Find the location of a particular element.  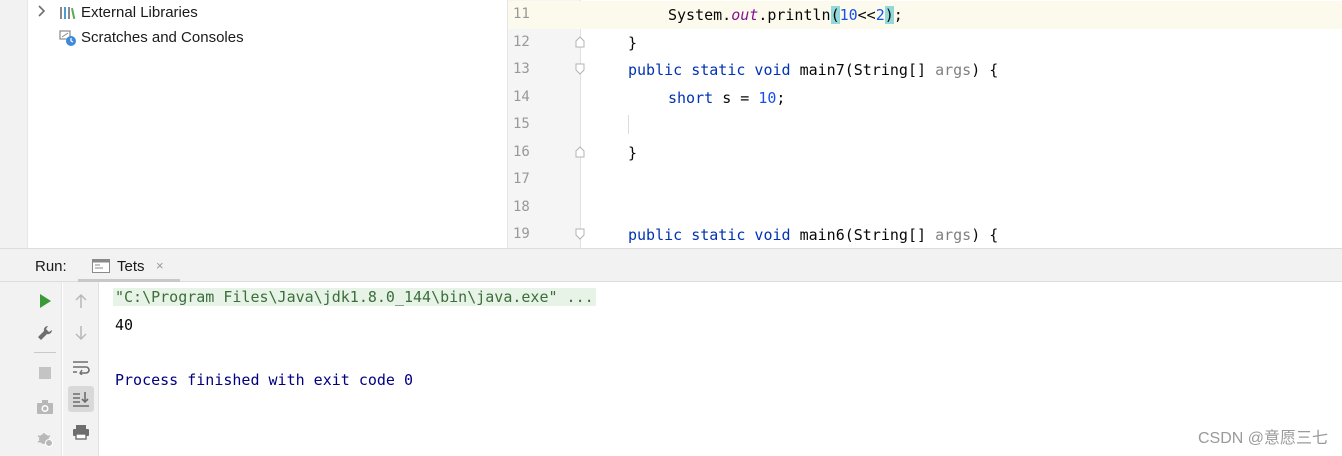

console-exit-message: Process finished with exit code 0 is located at coordinates (264, 380).